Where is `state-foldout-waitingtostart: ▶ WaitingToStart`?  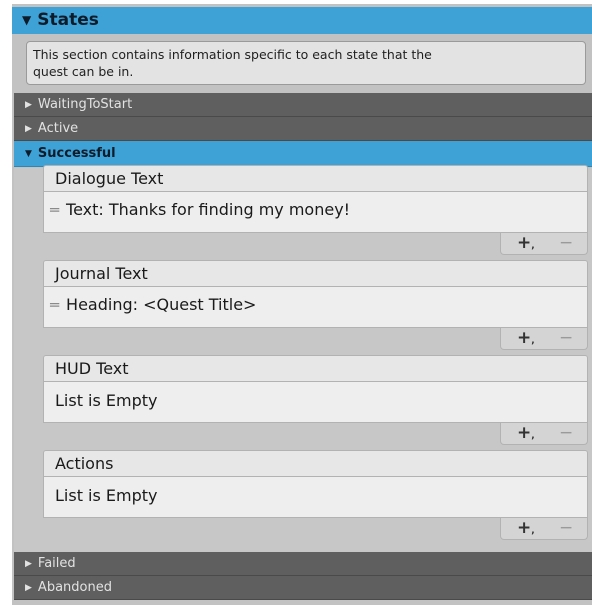
state-foldout-waitingtostart: ▶ WaitingToStart is located at coordinates (303, 105).